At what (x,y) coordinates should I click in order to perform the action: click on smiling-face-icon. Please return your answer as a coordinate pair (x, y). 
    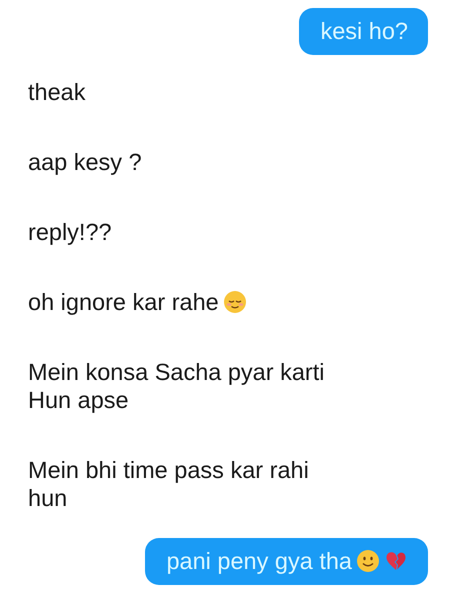
    Looking at the image, I should click on (368, 561).